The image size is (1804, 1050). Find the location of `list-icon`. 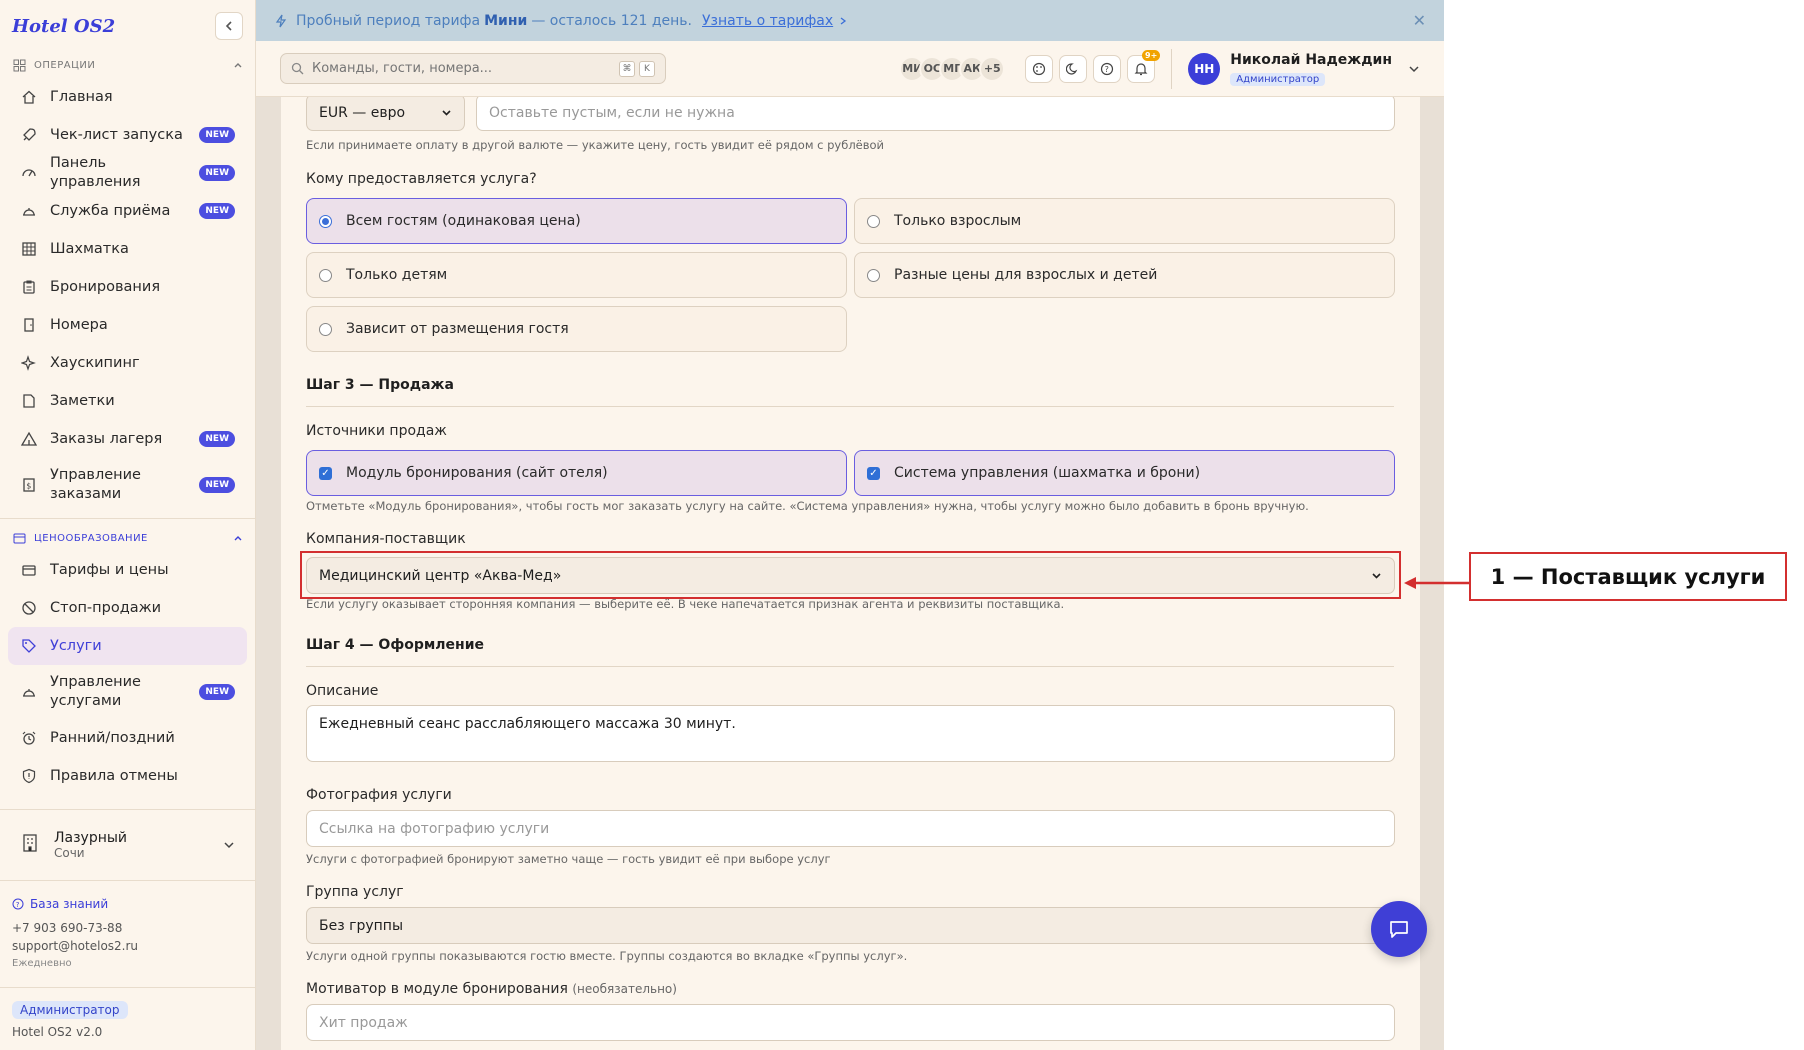

list-icon is located at coordinates (19, 538).